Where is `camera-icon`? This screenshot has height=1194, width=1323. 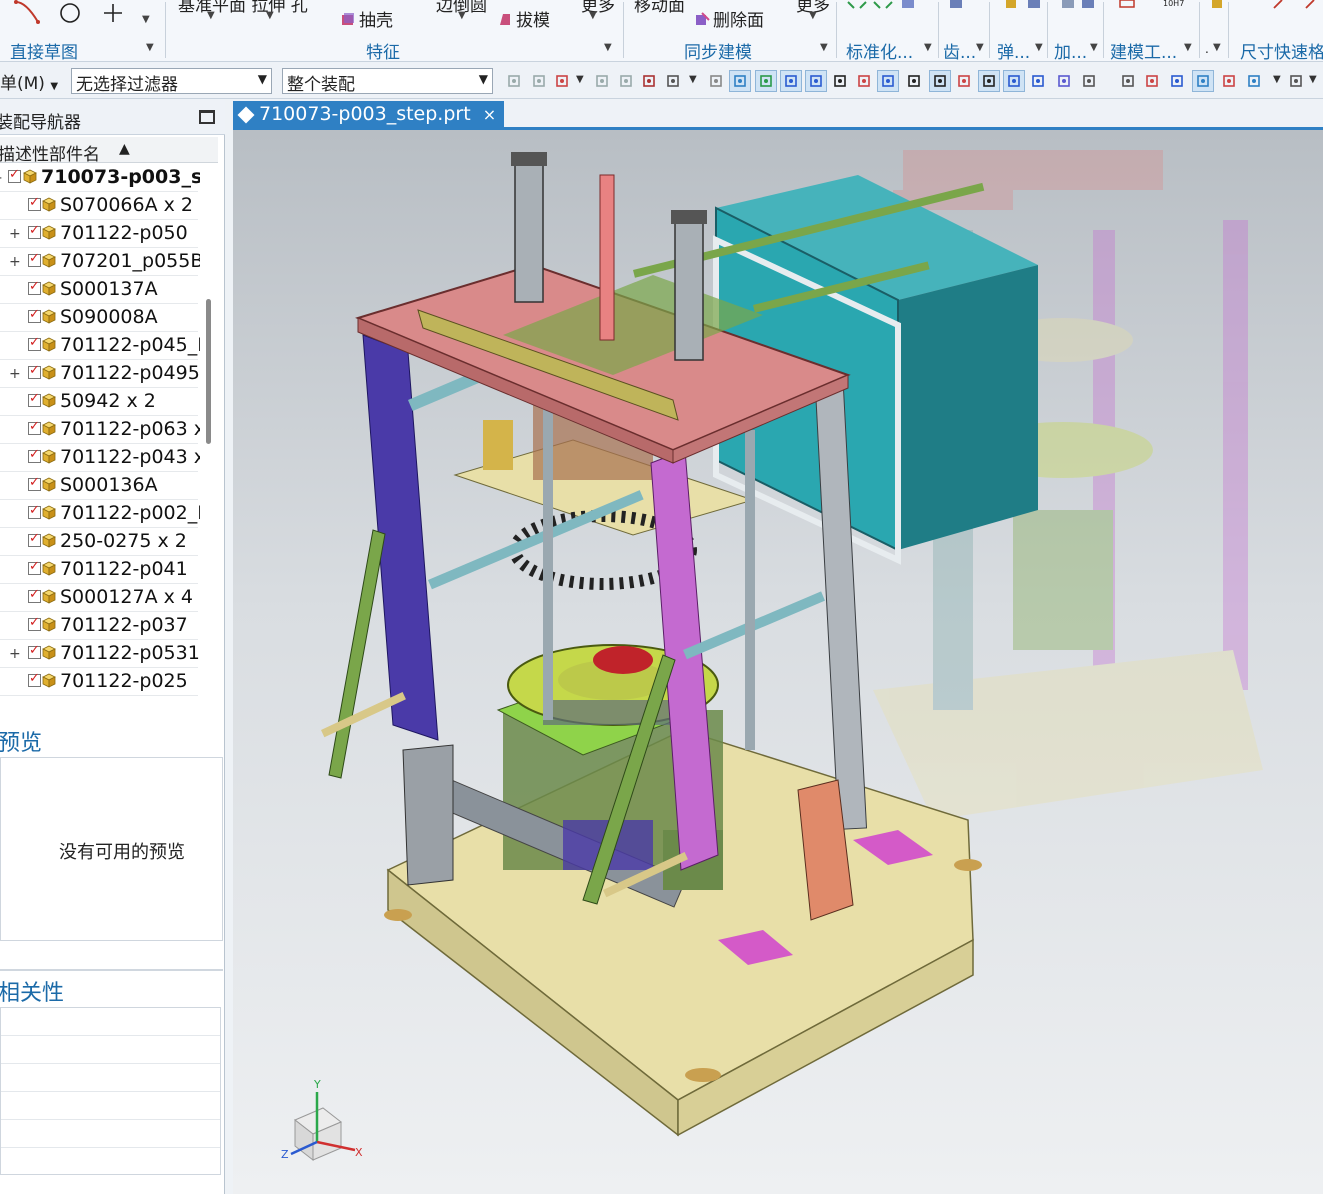
camera-icon is located at coordinates (1296, 81).